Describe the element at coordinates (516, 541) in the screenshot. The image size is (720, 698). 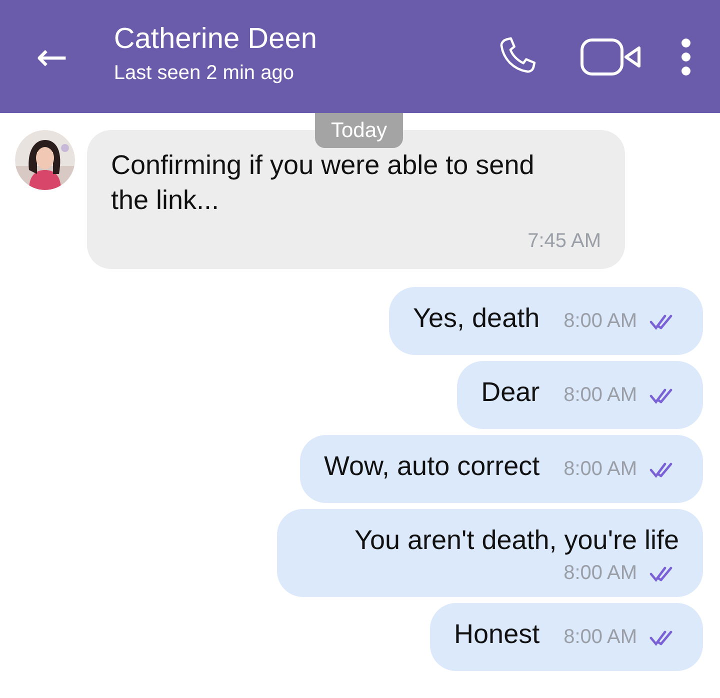
I see `message-text: You aren't death, you're life` at that location.